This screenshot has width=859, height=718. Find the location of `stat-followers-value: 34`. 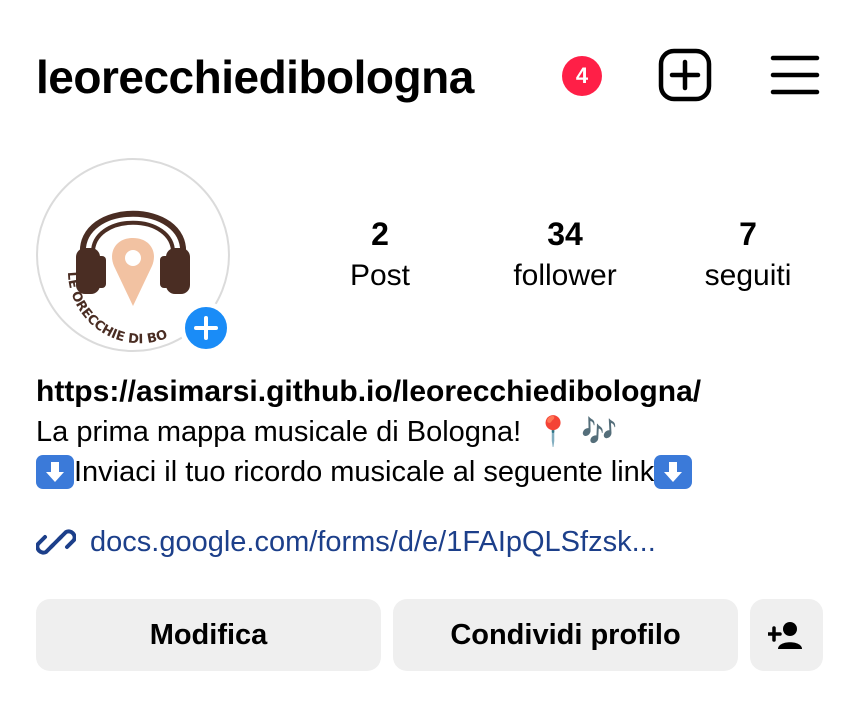

stat-followers-value: 34 is located at coordinates (565, 234).